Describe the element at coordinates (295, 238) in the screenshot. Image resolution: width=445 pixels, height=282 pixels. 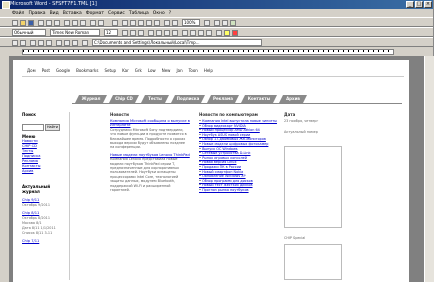
I see `box-title: CHIP Special` at that location.